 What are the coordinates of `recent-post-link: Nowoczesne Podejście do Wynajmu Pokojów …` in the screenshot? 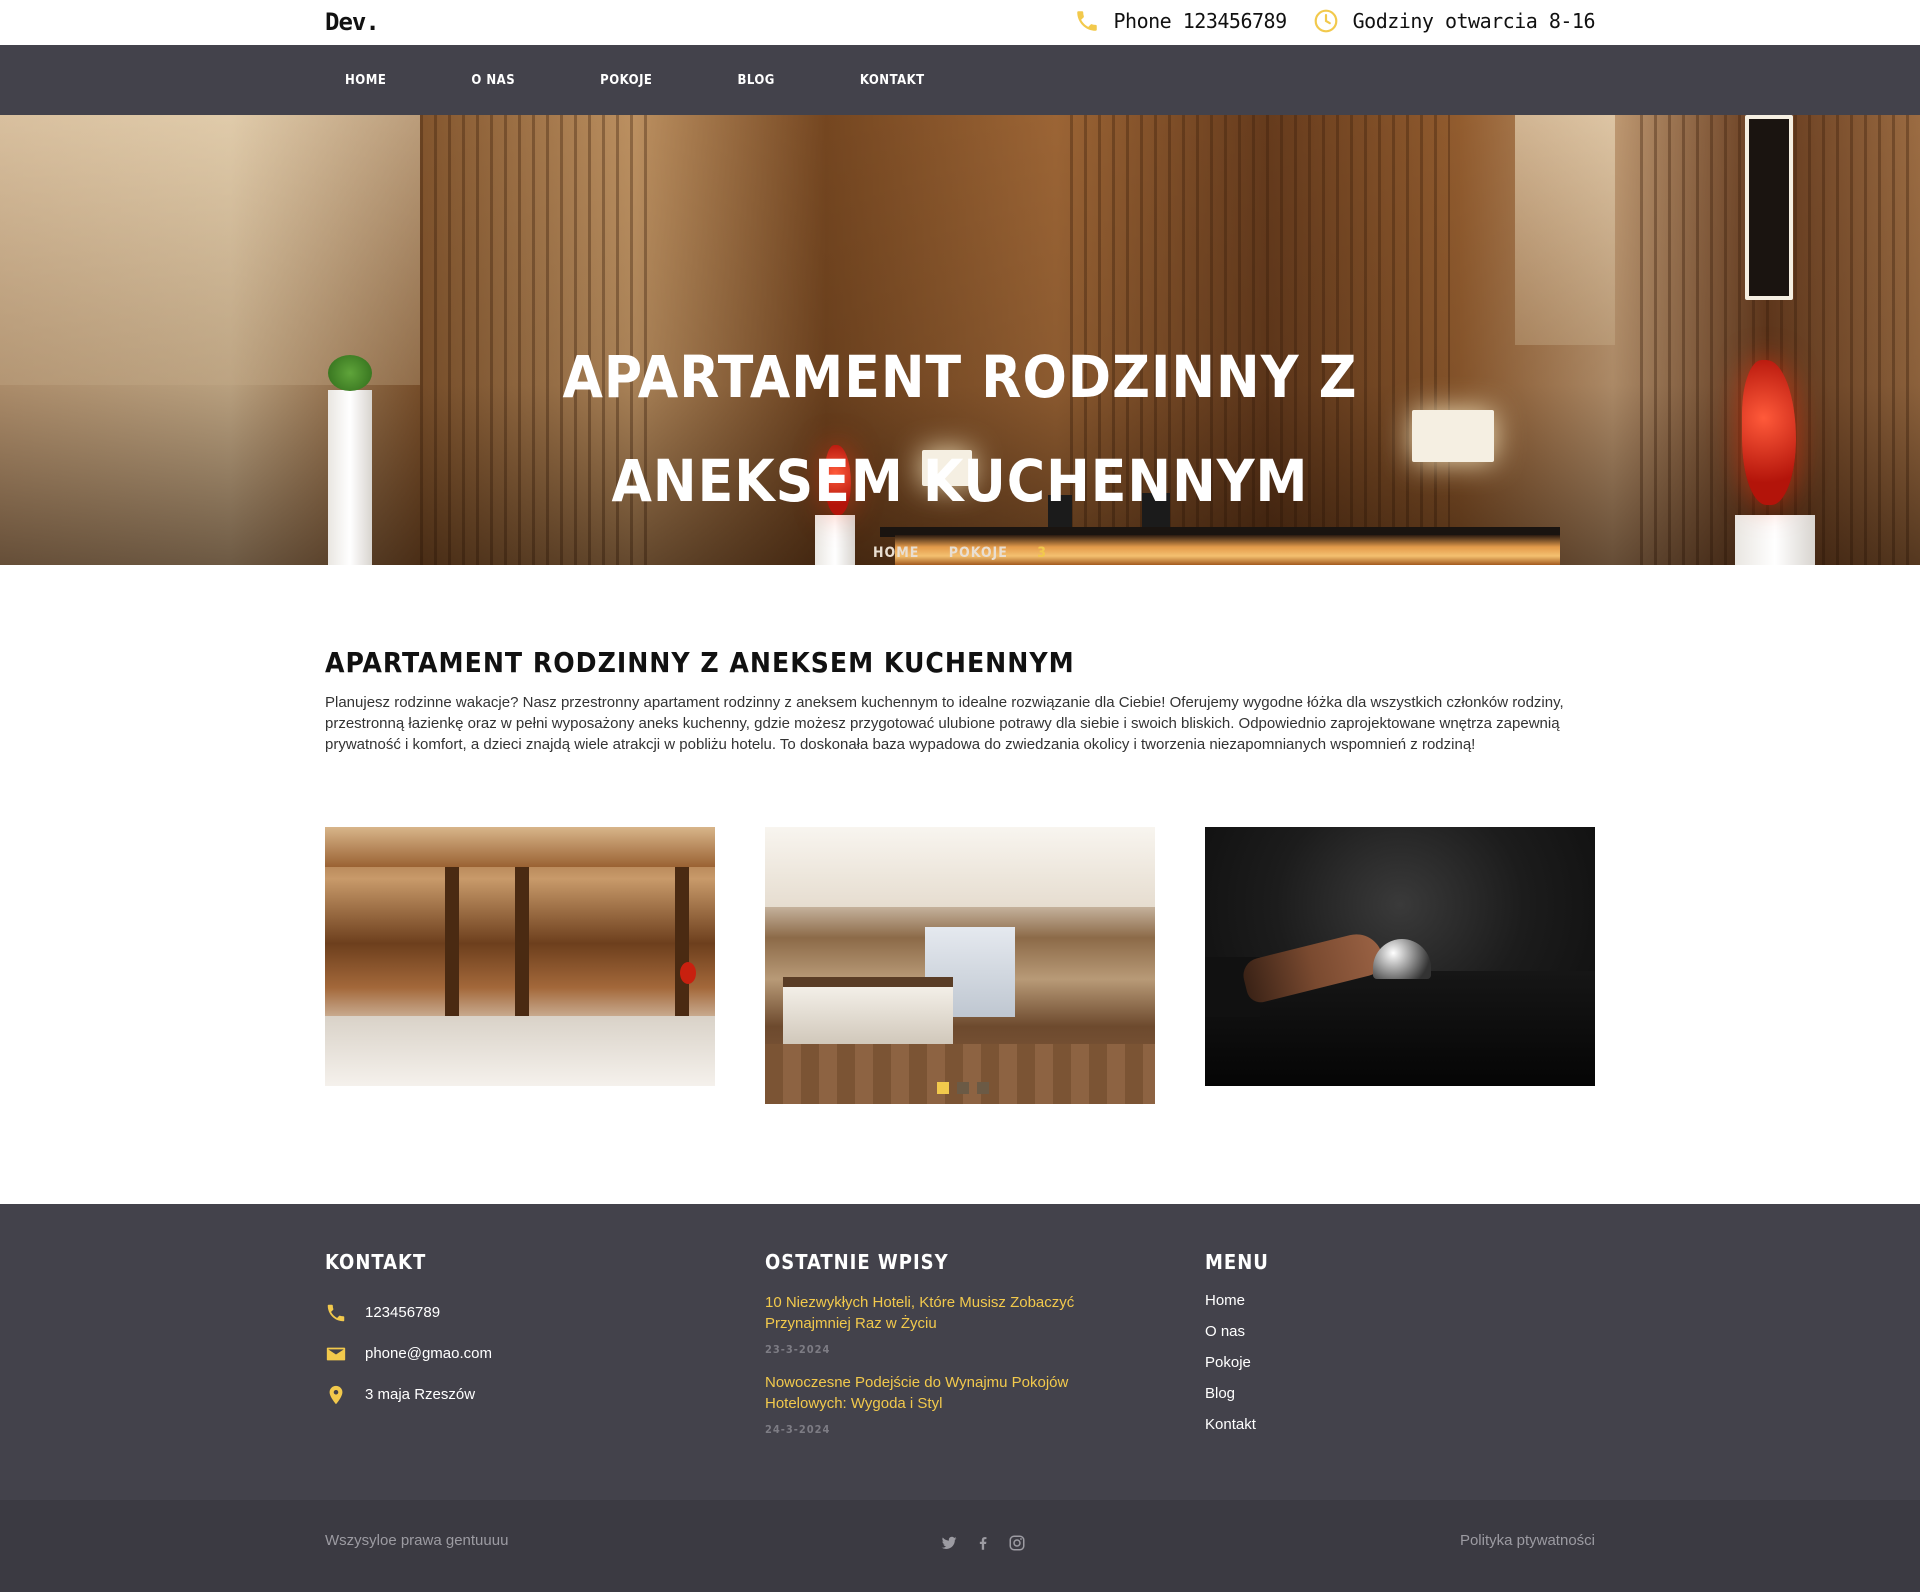 It's located at (935, 1393).